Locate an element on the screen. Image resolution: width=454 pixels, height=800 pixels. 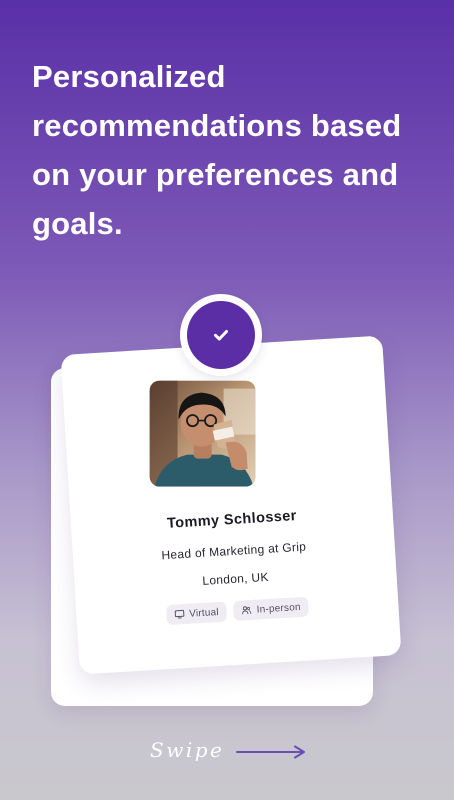
monitor-icon is located at coordinates (179, 614).